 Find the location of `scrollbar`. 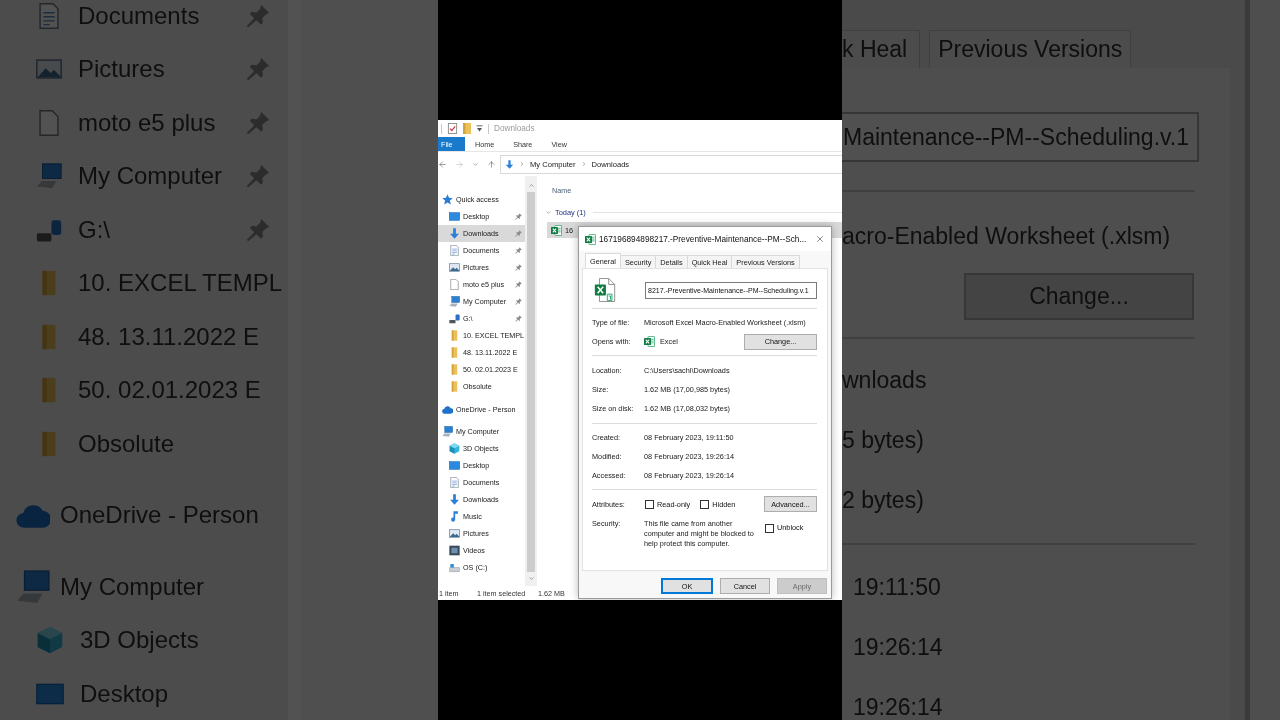

scrollbar is located at coordinates (531, 381).